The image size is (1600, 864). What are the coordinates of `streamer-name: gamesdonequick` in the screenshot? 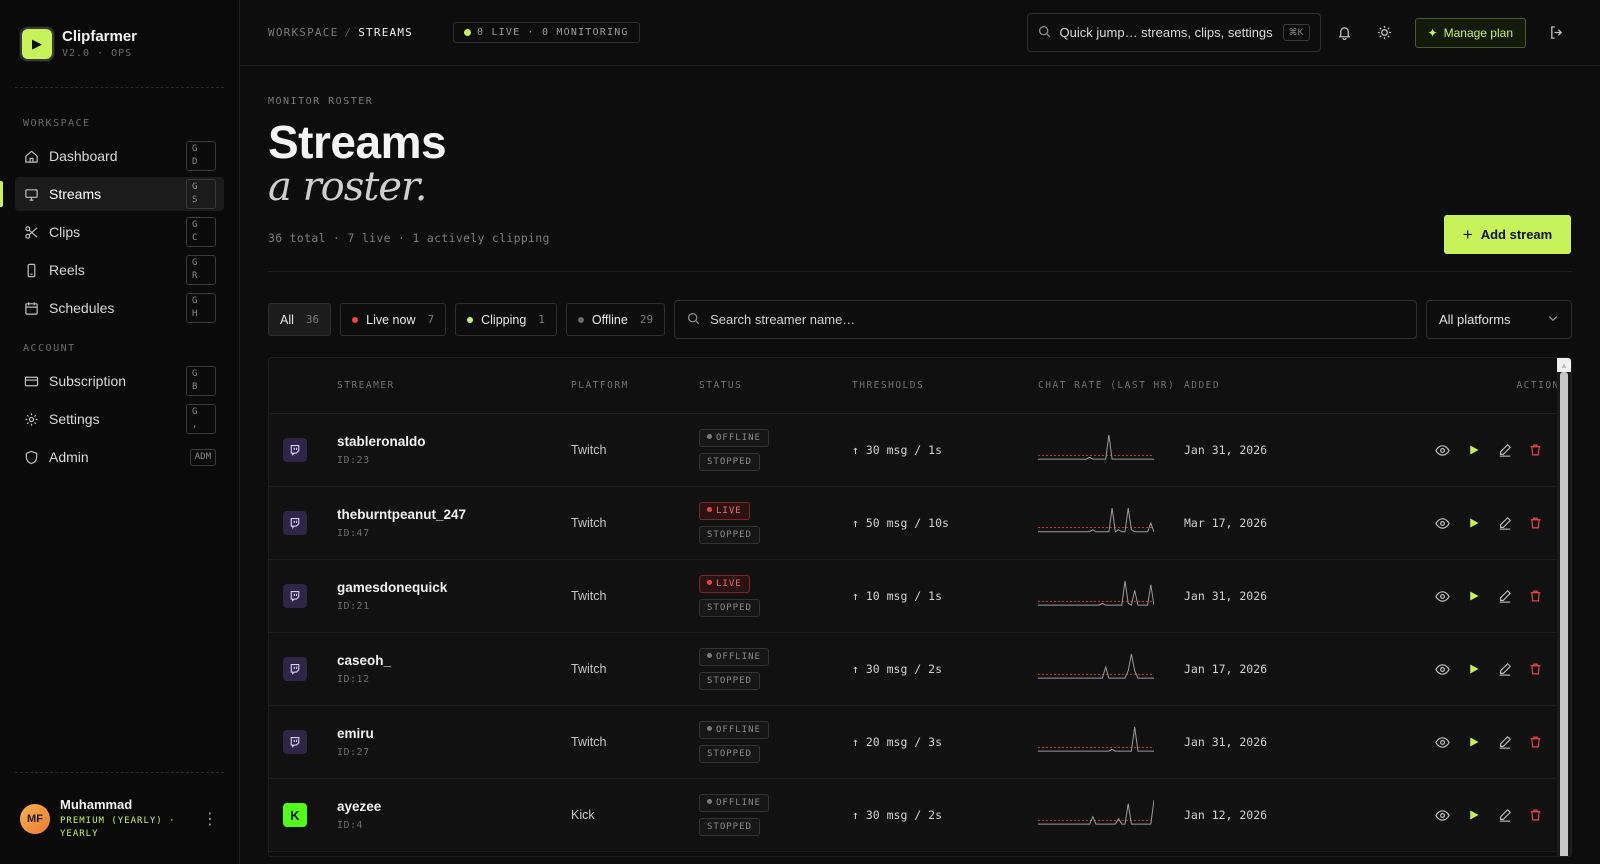 It's located at (454, 587).